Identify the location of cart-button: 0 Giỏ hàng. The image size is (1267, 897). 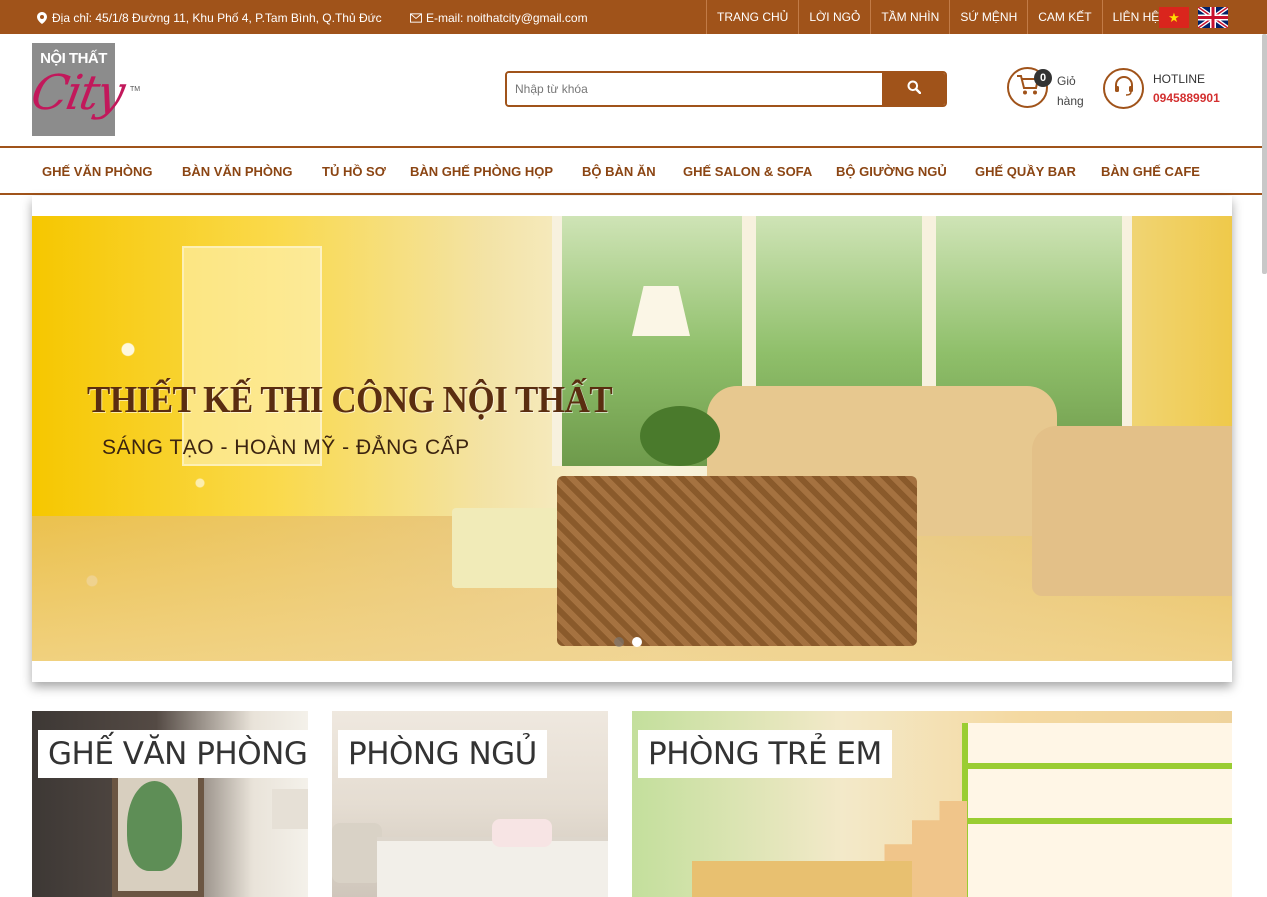
(1052, 89).